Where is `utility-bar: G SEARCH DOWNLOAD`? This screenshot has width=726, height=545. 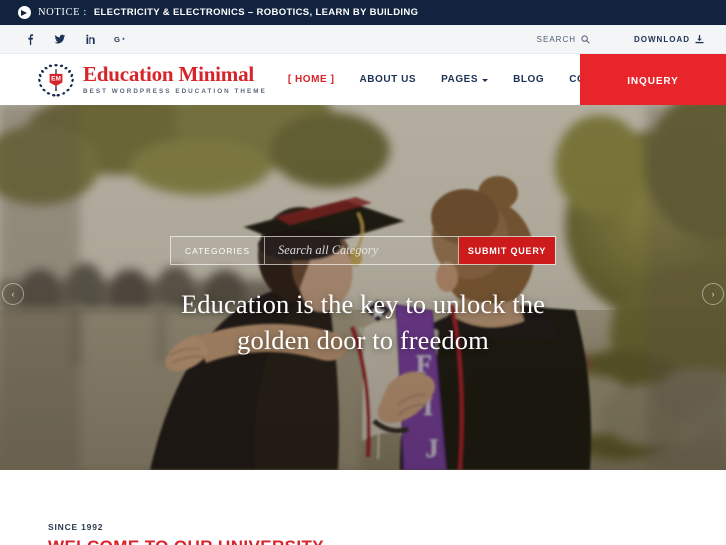 utility-bar: G SEARCH DOWNLOAD is located at coordinates (363, 39).